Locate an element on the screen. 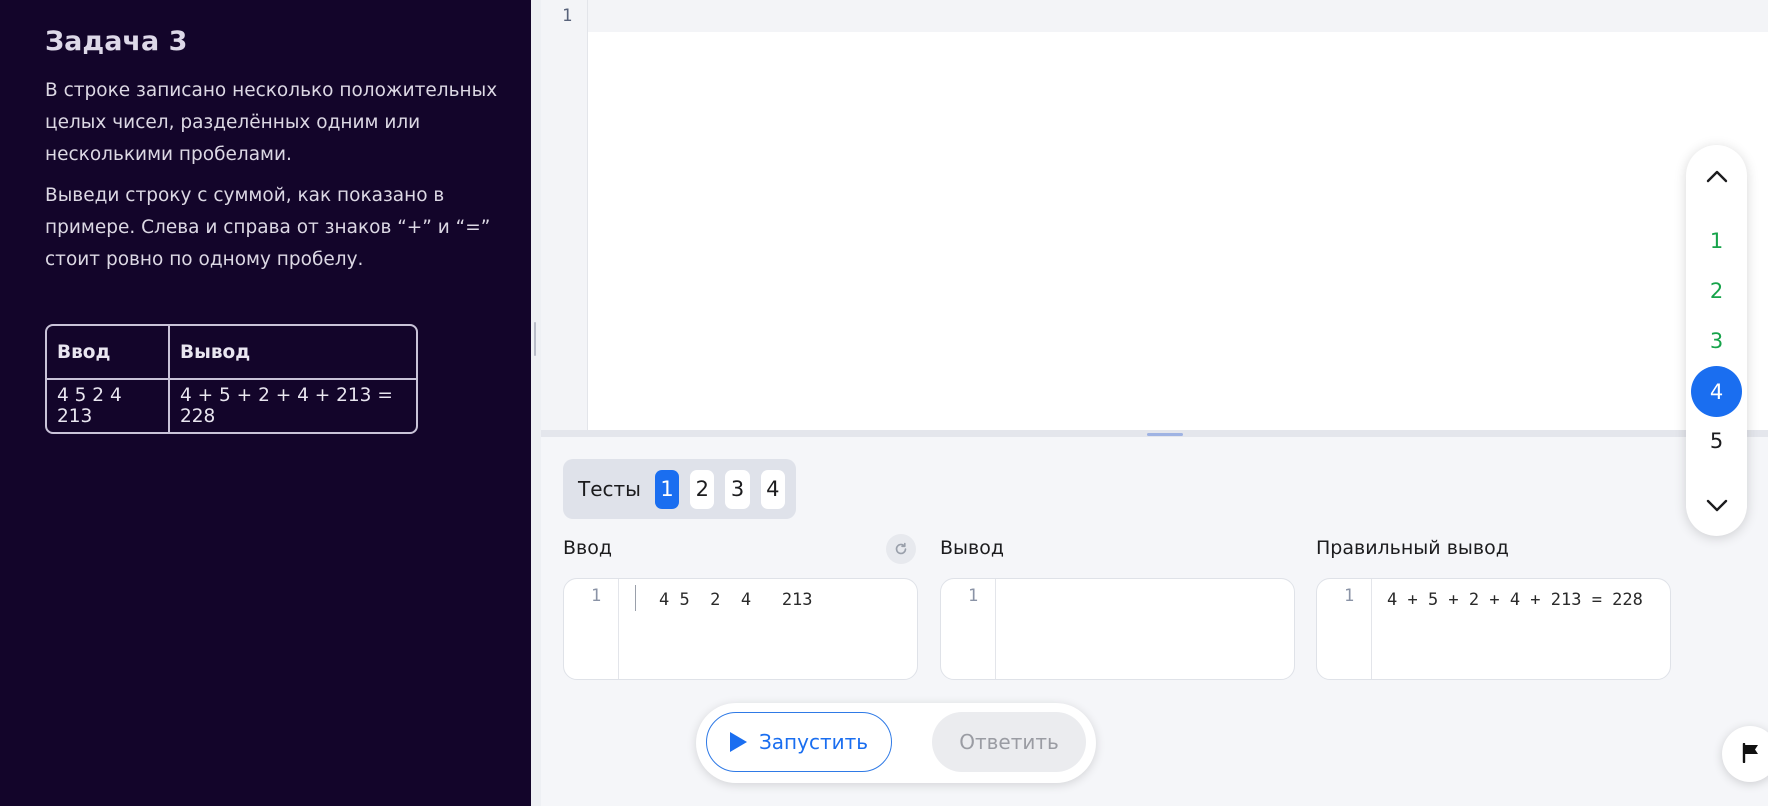 This screenshot has width=1768, height=806. test-tab-1: 1 is located at coordinates (667, 489).